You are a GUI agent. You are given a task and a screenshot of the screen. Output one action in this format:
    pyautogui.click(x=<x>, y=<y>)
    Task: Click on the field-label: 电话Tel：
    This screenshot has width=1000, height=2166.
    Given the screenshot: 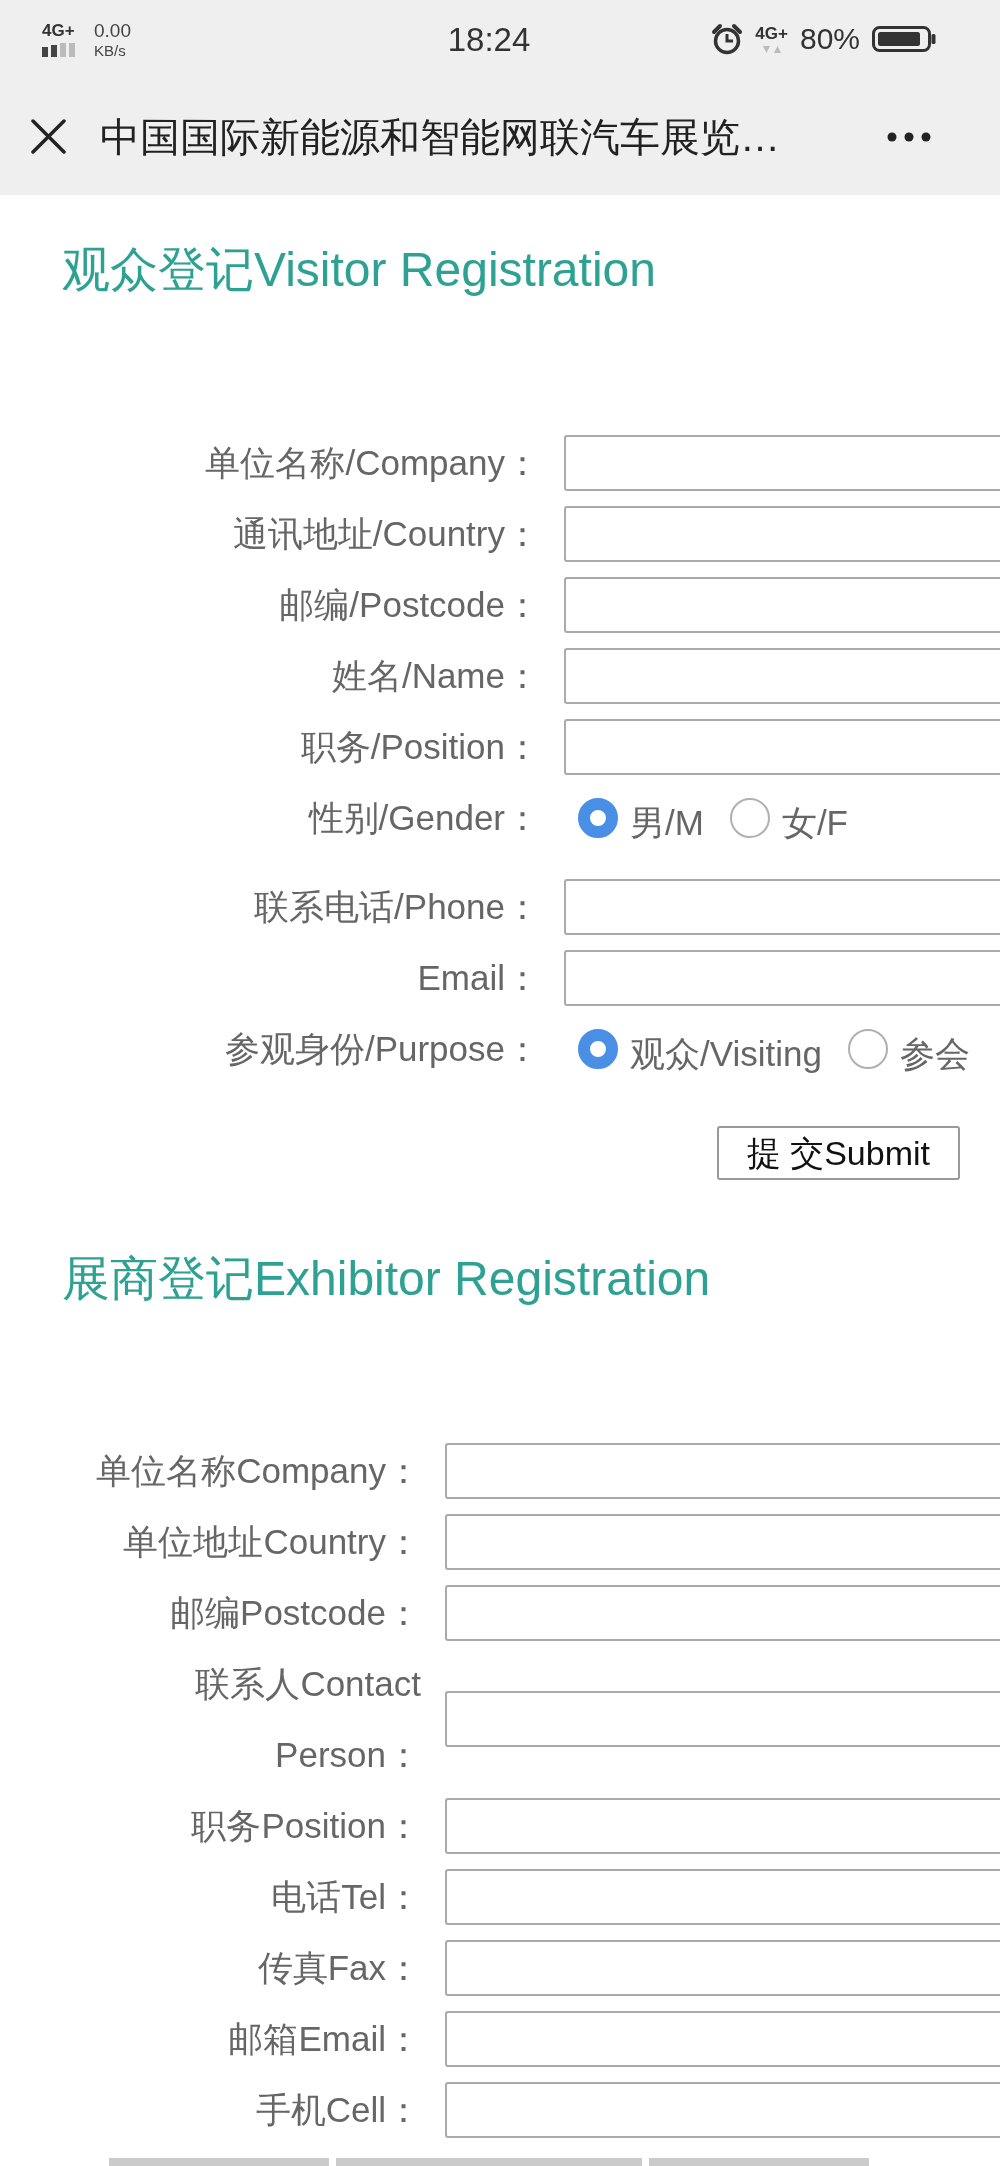 What is the action you would take?
    pyautogui.click(x=346, y=1897)
    